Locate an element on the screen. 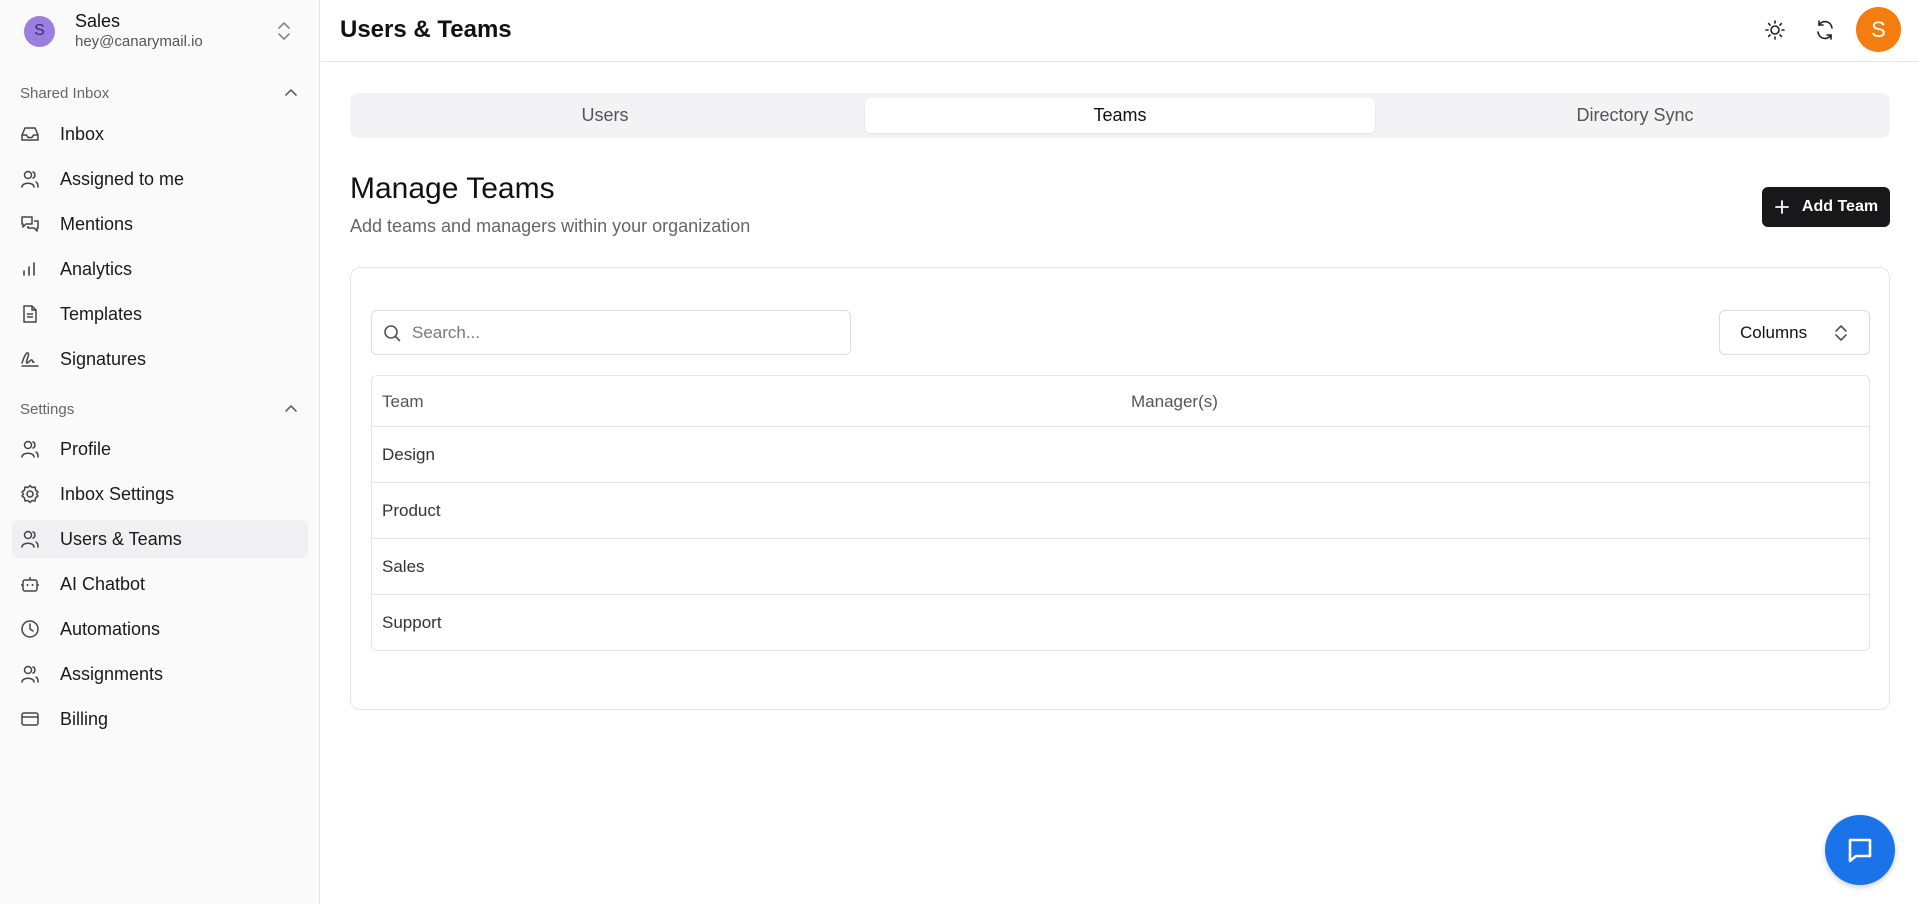 The image size is (1919, 904). sidebar-item-assignments: Assignments is located at coordinates (160, 674).